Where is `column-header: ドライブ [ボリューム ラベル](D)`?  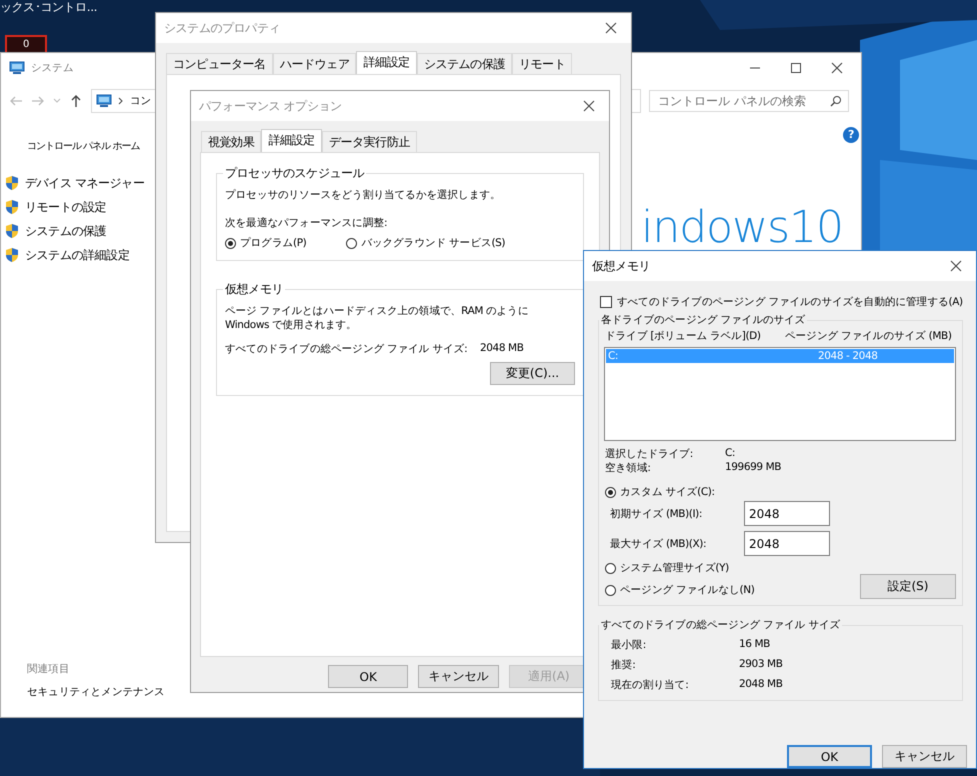 column-header: ドライブ [ボリューム ラベル](D) is located at coordinates (683, 336).